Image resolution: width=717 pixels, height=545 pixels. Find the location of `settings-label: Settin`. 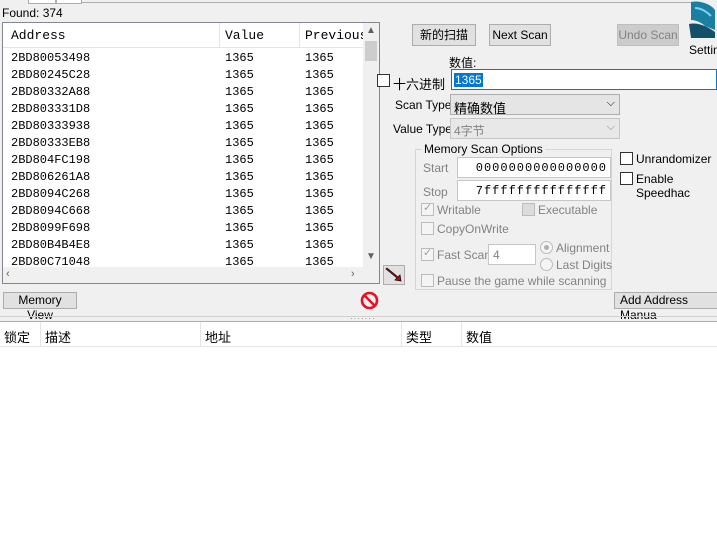

settings-label: Settin is located at coordinates (703, 50).